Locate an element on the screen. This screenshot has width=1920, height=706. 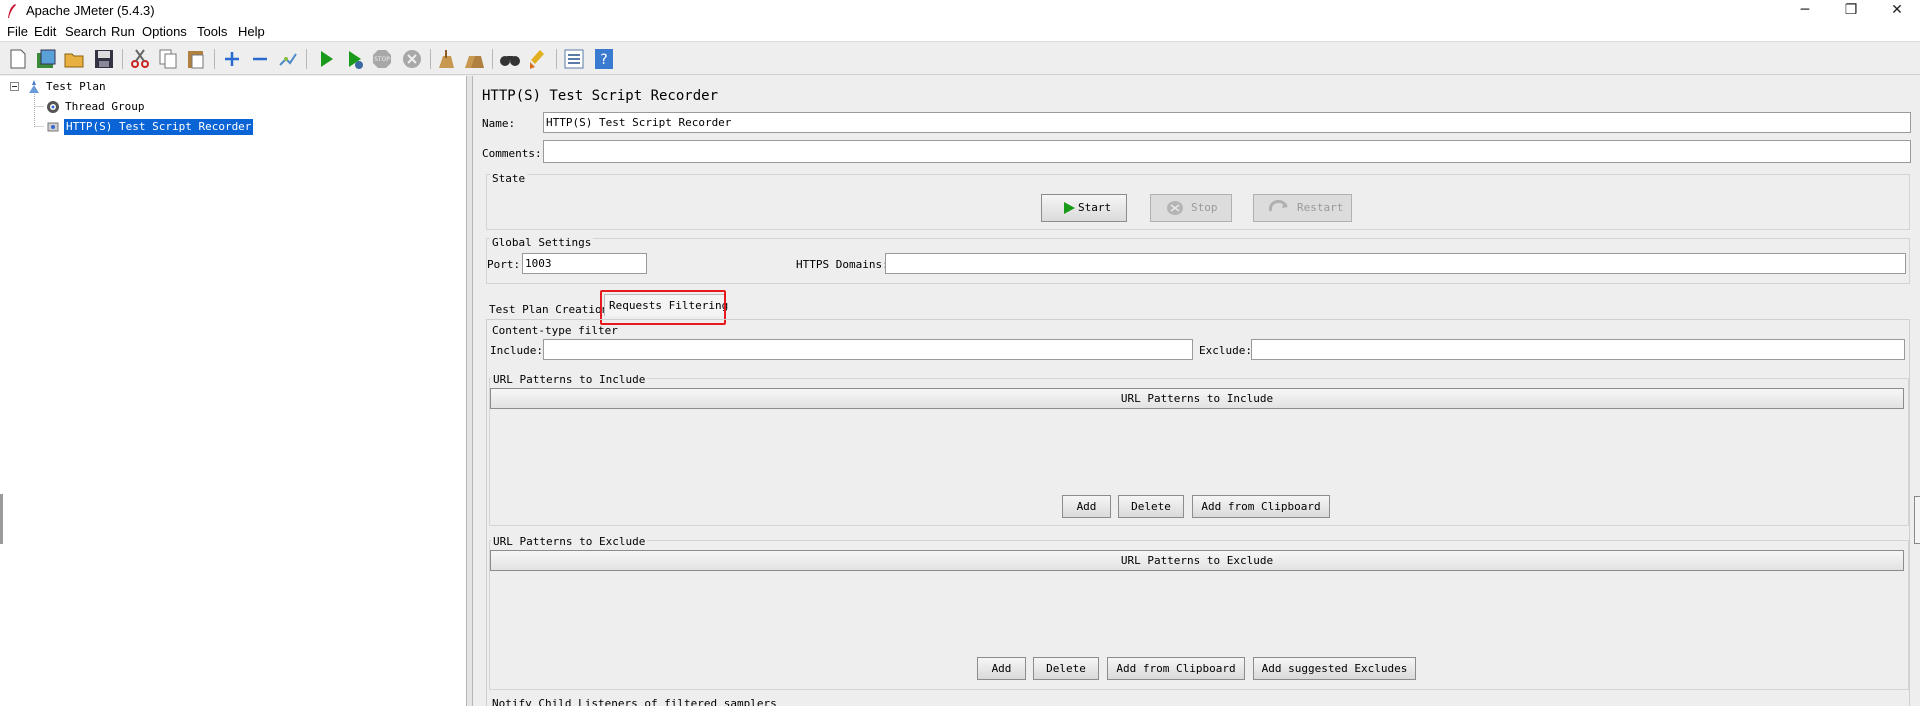
start-button: Start is located at coordinates (1084, 208).